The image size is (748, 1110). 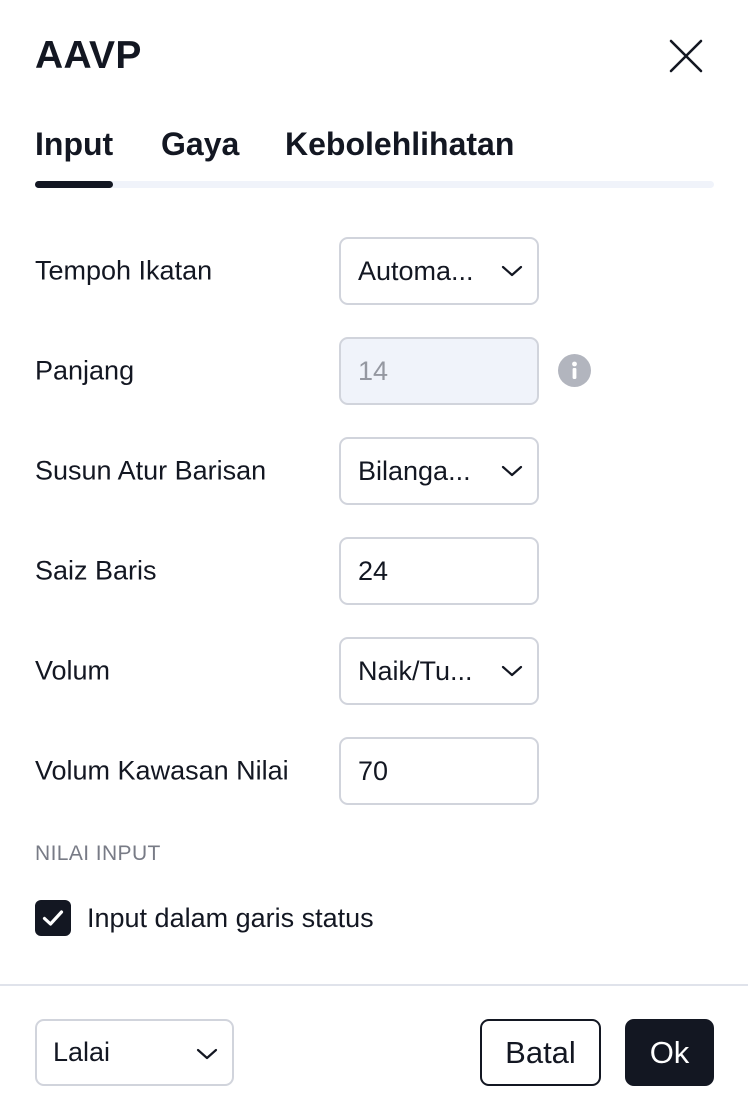 What do you see at coordinates (439, 371) in the screenshot?
I see `panjang-input: 14` at bounding box center [439, 371].